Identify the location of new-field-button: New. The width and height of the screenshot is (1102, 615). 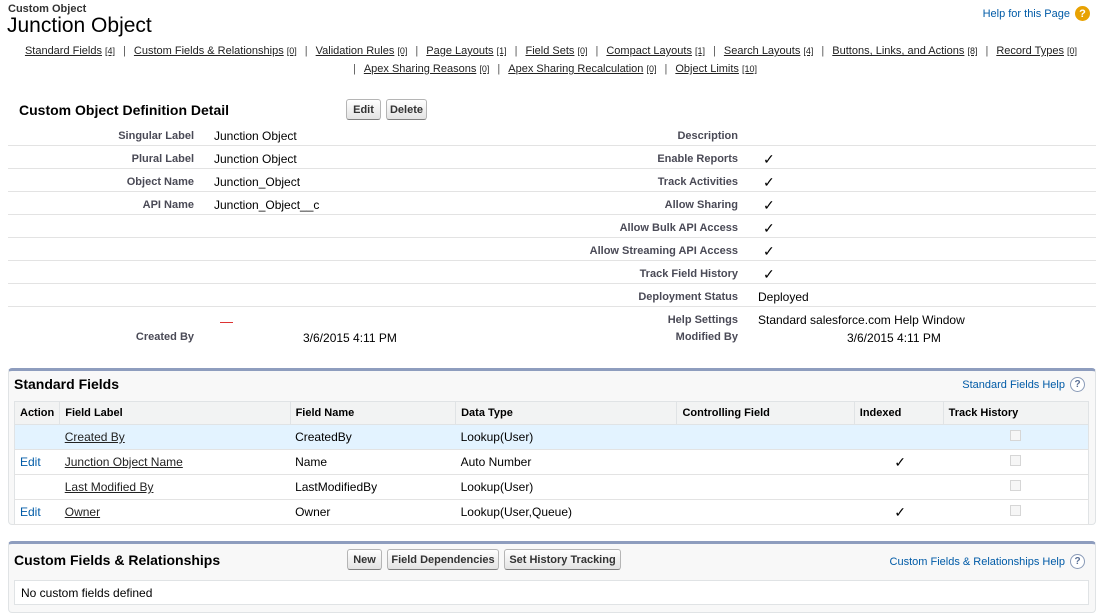
(364, 559).